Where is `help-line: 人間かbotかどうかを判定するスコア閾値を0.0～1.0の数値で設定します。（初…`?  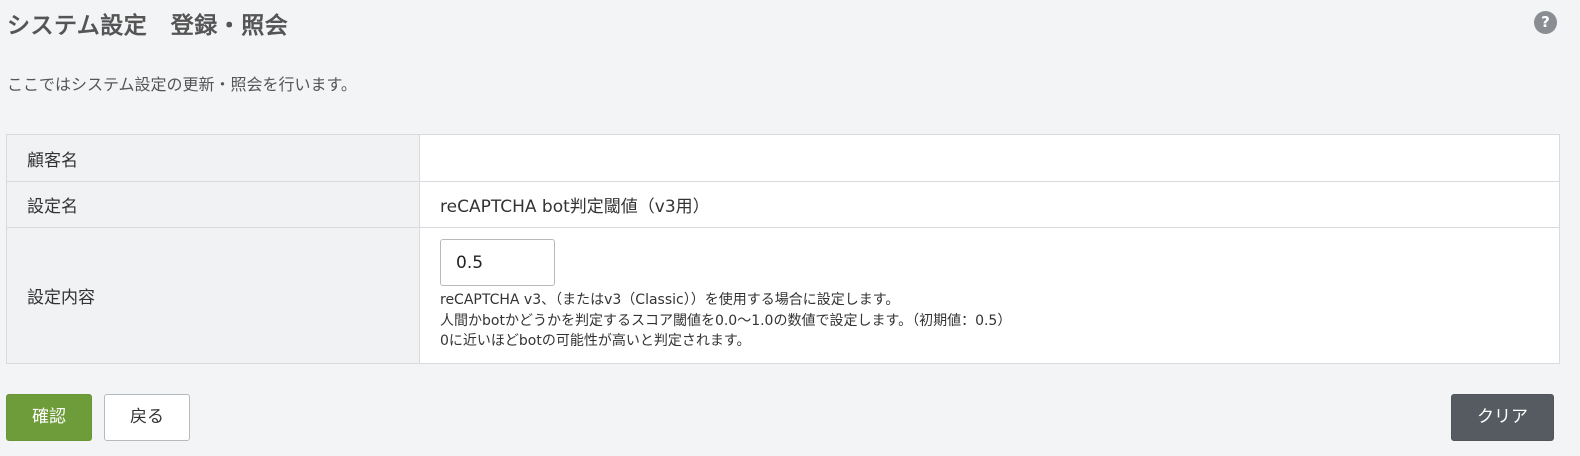
help-line: 人間かbotかどうかを判定するスコア閾値を0.0～1.0の数値で設定します。（初… is located at coordinates (726, 320).